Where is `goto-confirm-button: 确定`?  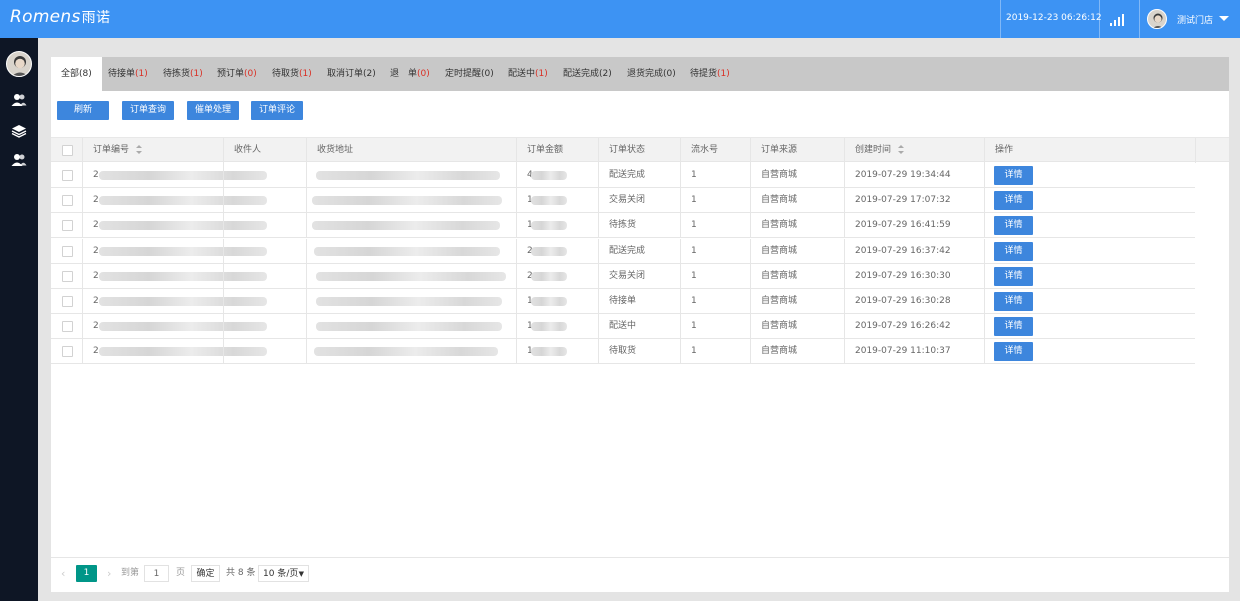 goto-confirm-button: 确定 is located at coordinates (205, 573).